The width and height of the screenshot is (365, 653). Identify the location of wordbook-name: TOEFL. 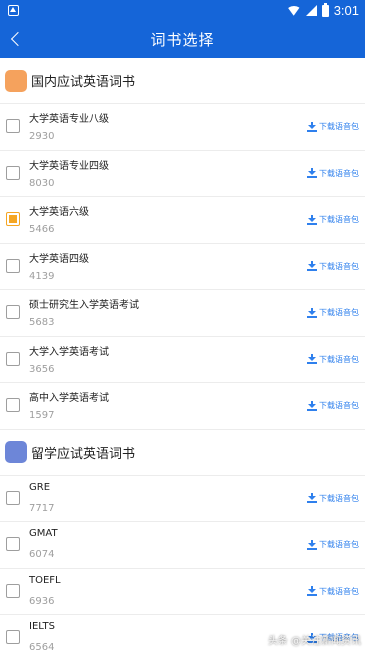
(45, 580).